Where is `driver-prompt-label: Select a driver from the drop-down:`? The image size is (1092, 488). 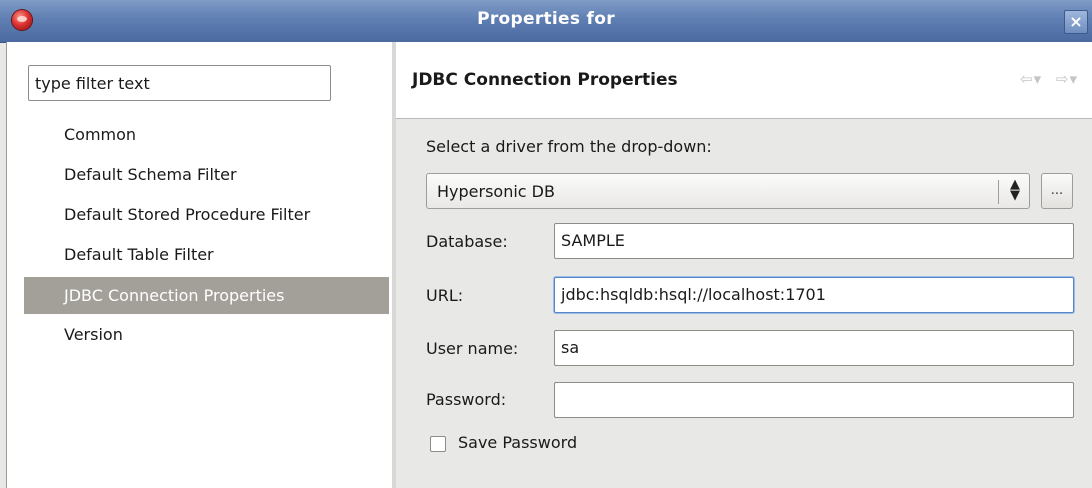 driver-prompt-label: Select a driver from the drop-down: is located at coordinates (569, 146).